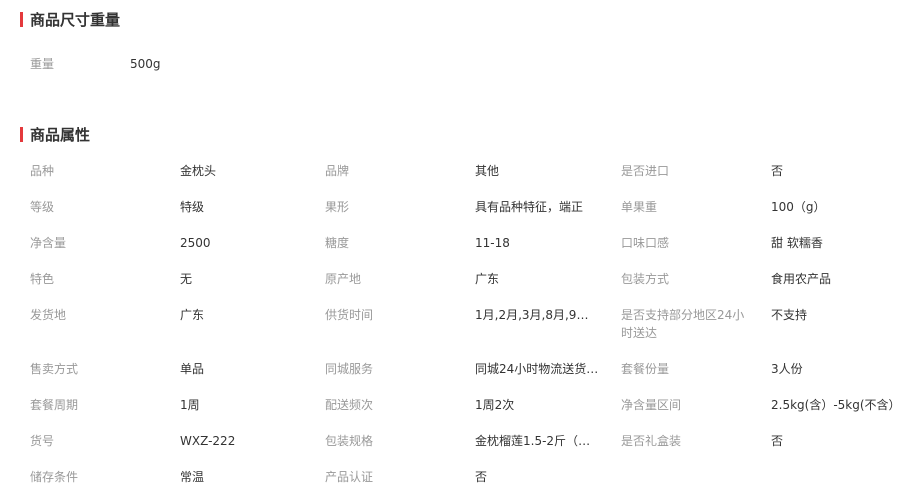  I want to click on attribute-value: 1周2次, so click(495, 405).